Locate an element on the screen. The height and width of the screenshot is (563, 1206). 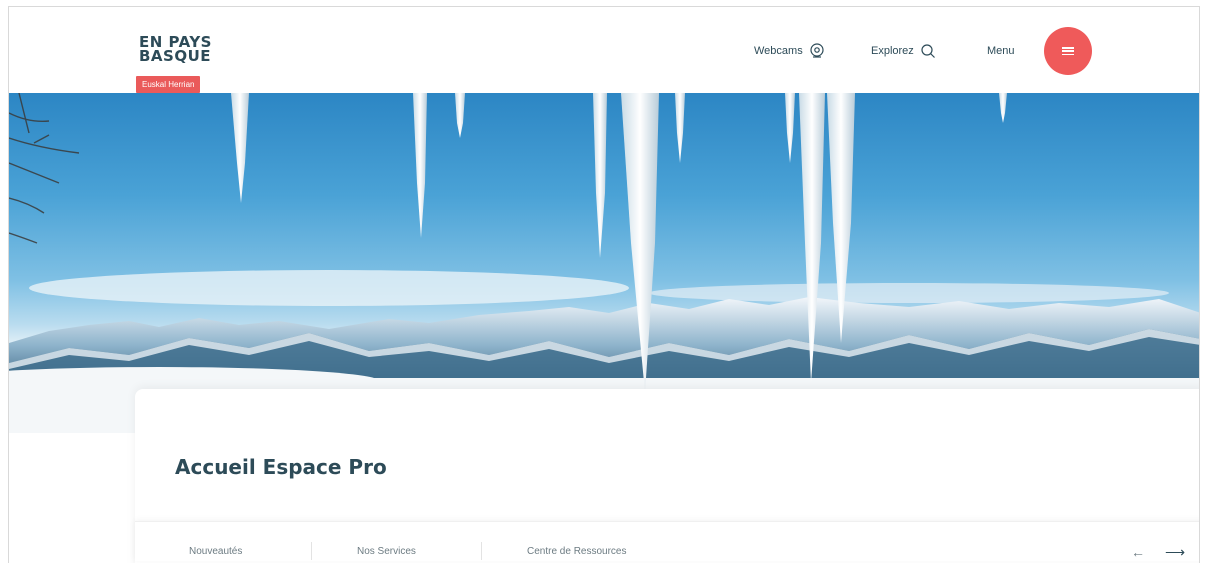
nav-explorez: Explorez is located at coordinates (903, 51).